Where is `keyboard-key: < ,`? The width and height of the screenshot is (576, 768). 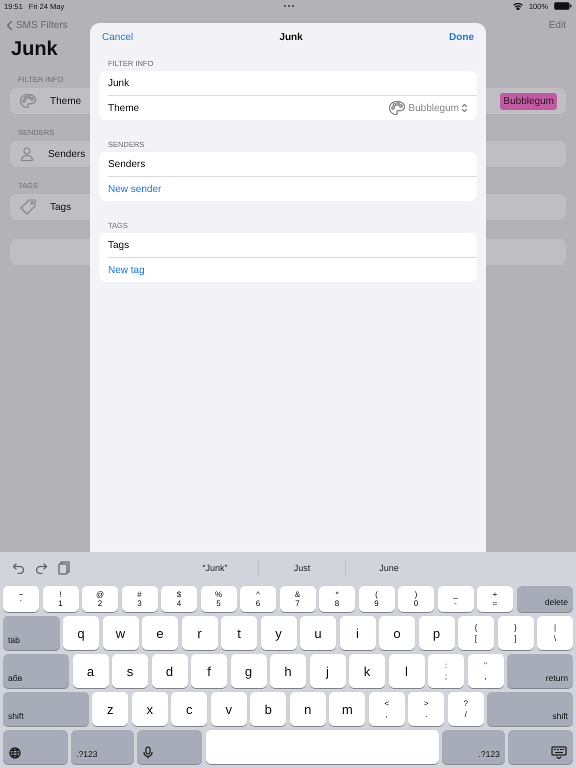
keyboard-key: < , is located at coordinates (386, 709).